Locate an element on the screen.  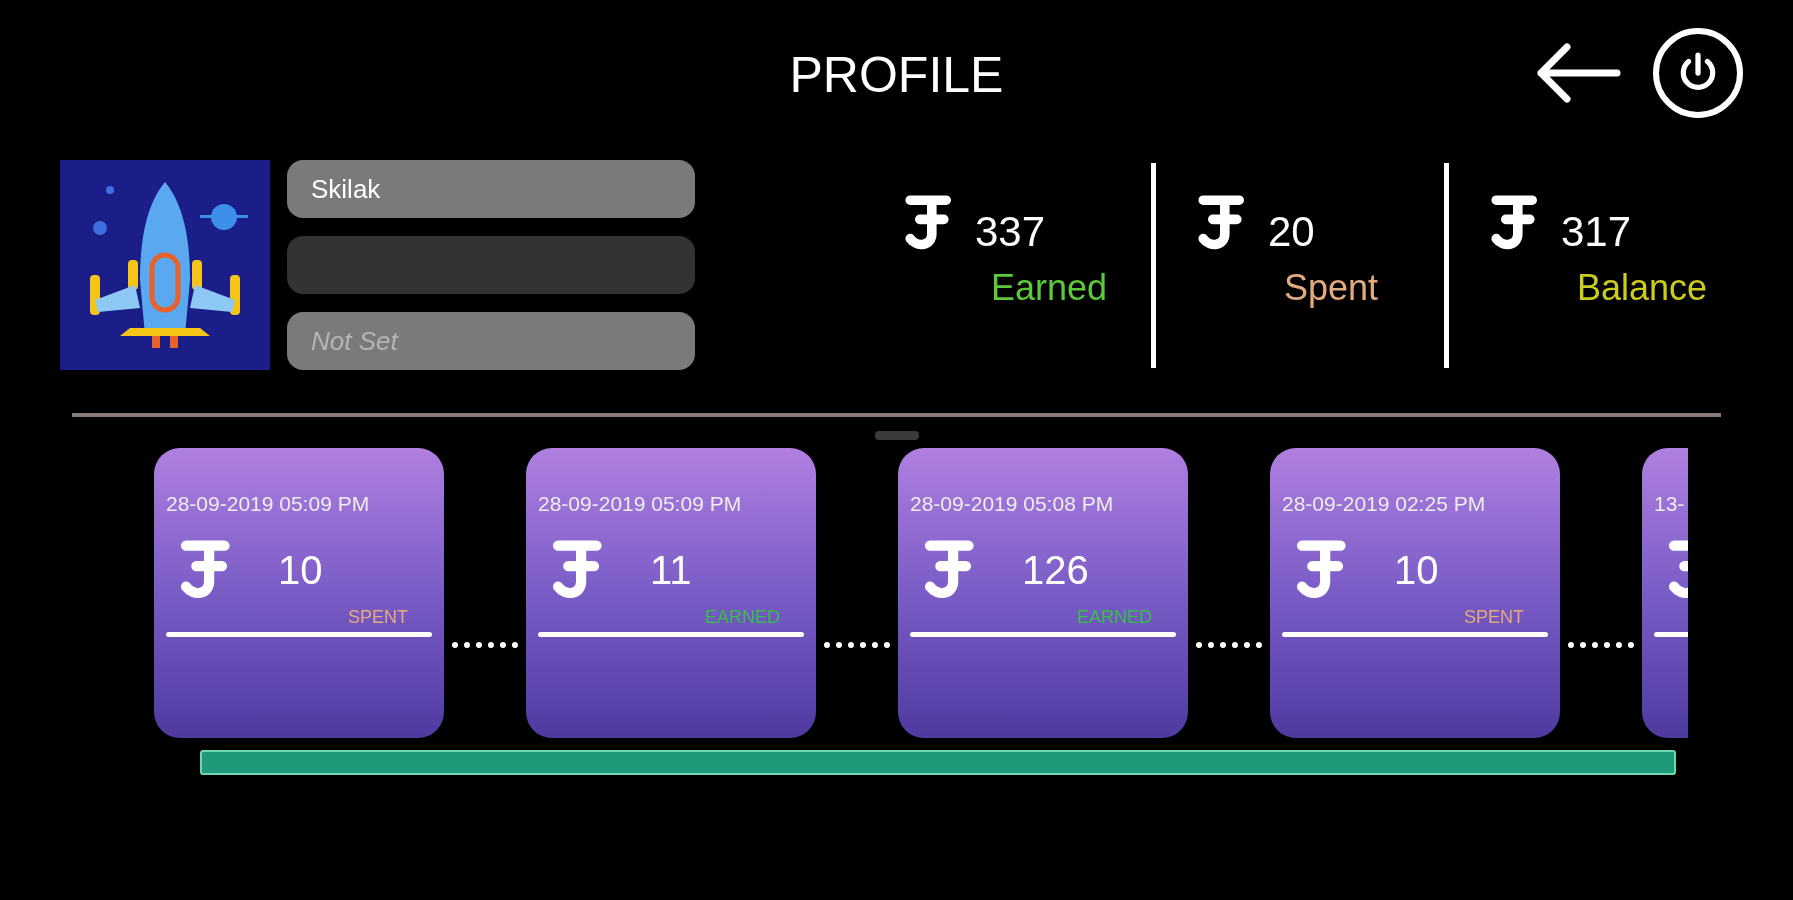
stat-amount: 317 is located at coordinates (1596, 232).